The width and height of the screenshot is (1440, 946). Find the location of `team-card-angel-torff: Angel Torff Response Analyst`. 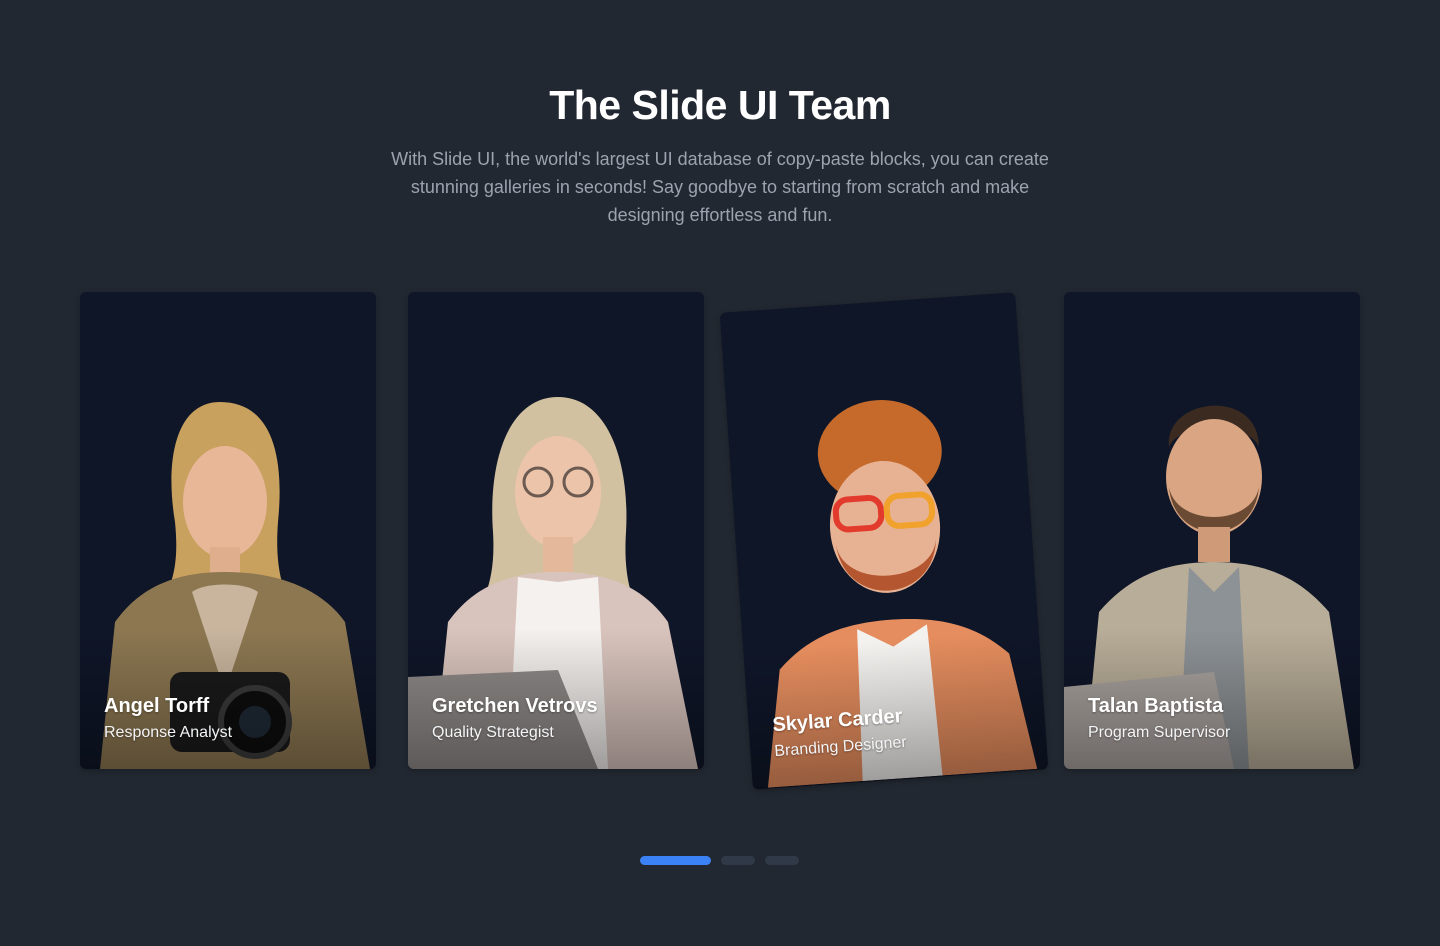

team-card-angel-torff: Angel Torff Response Analyst is located at coordinates (228, 530).